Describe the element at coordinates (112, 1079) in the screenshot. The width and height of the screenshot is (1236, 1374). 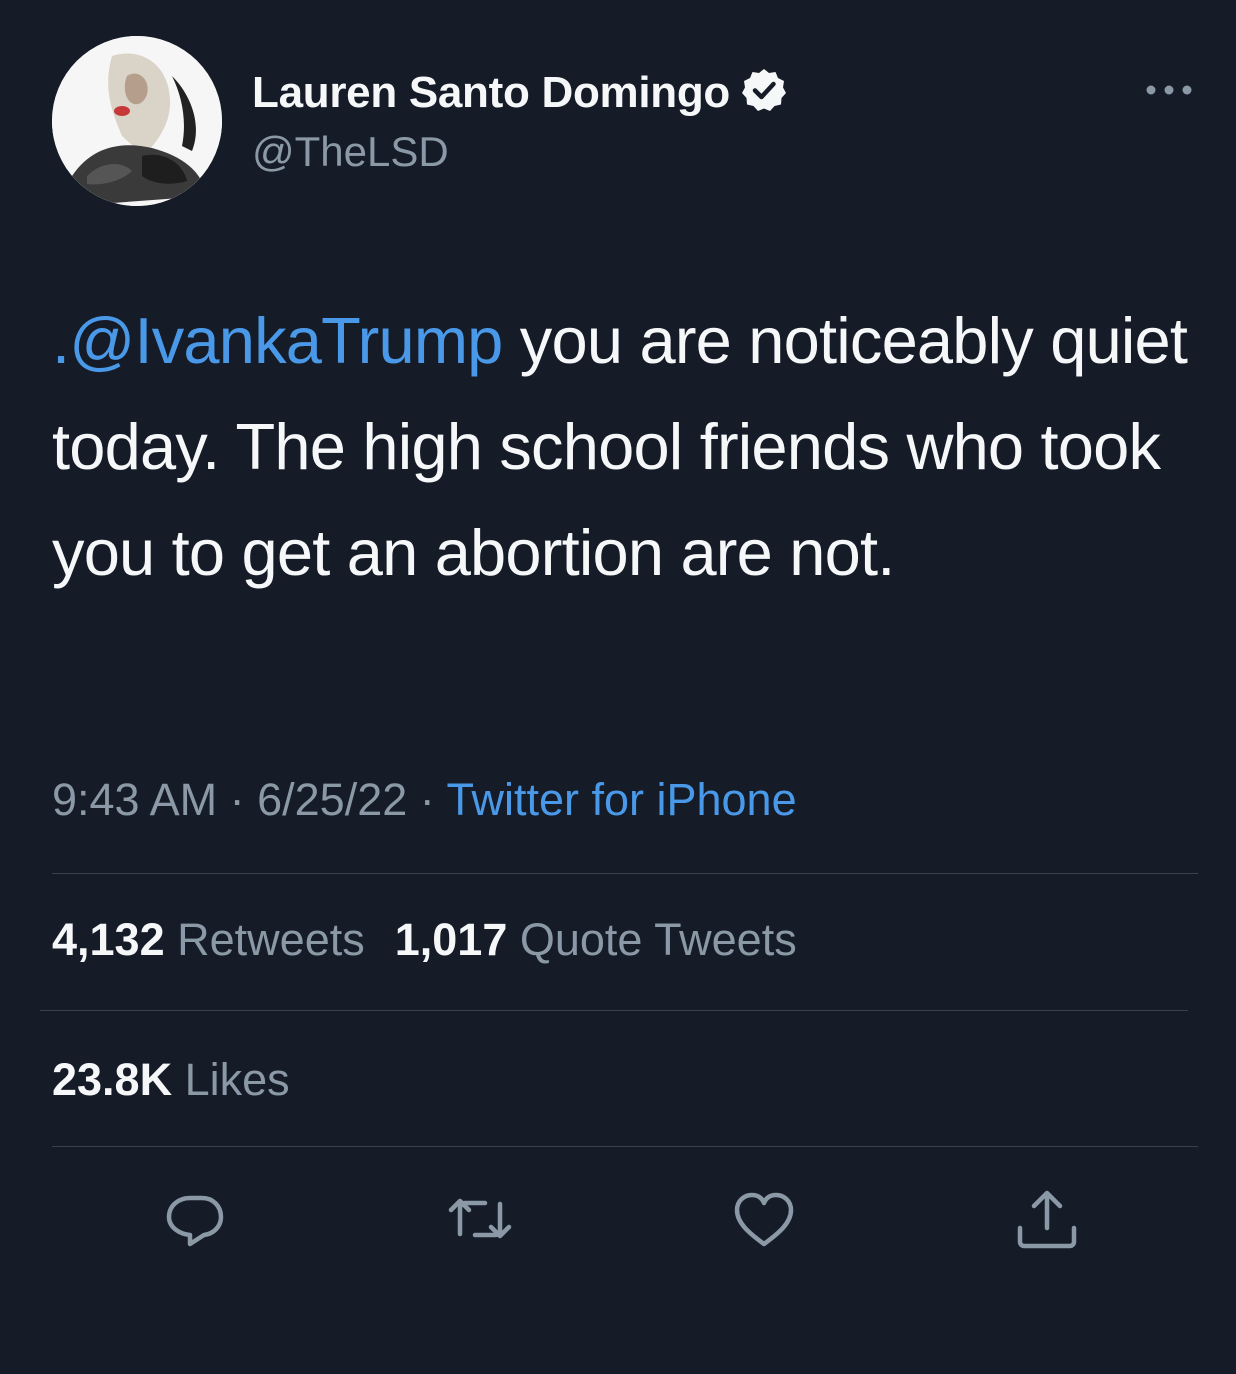
I see `likes-count: 23.8K` at that location.